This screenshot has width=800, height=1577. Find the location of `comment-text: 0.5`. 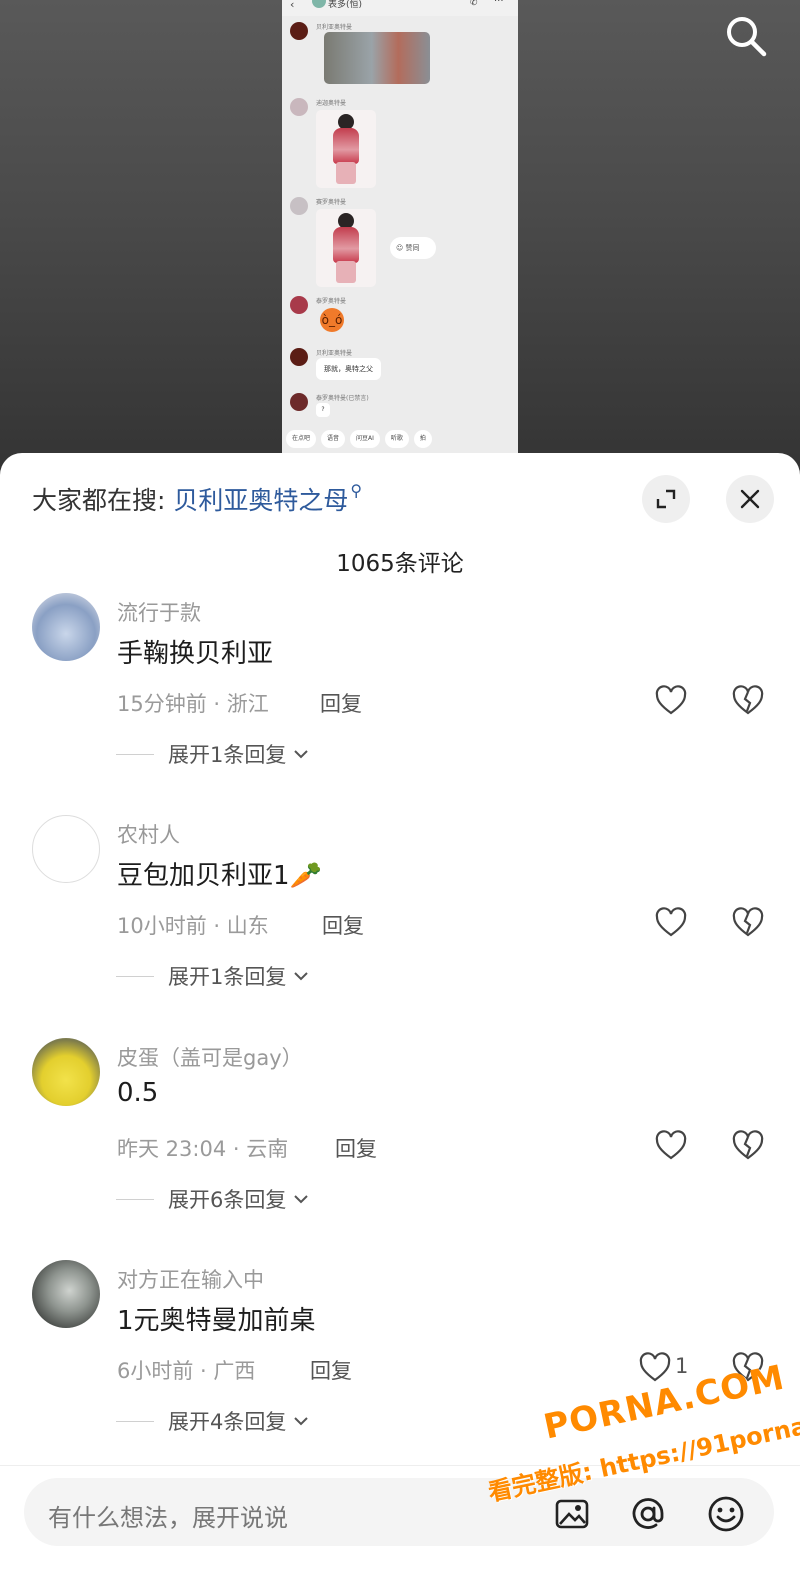

comment-text: 0.5 is located at coordinates (138, 1093).